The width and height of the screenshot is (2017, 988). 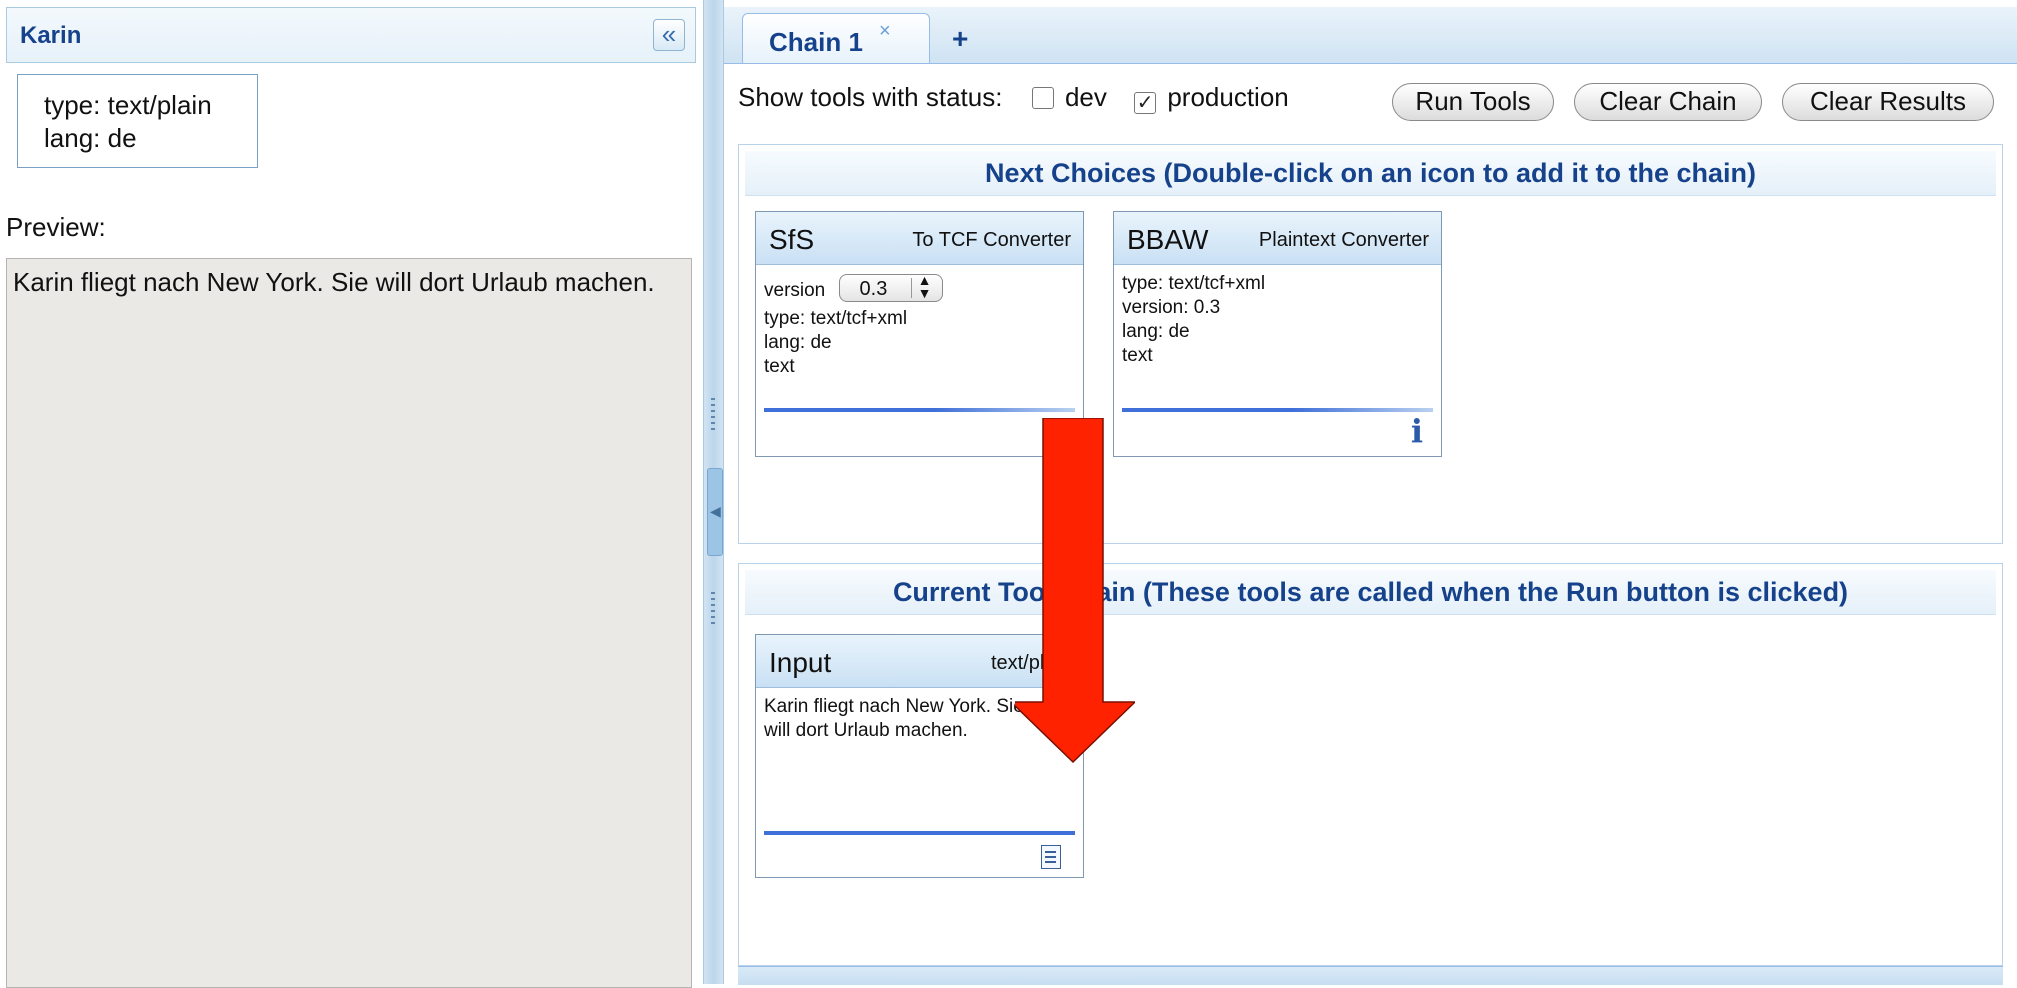 What do you see at coordinates (1668, 102) in the screenshot?
I see `clear-chain-button: Clear Chain` at bounding box center [1668, 102].